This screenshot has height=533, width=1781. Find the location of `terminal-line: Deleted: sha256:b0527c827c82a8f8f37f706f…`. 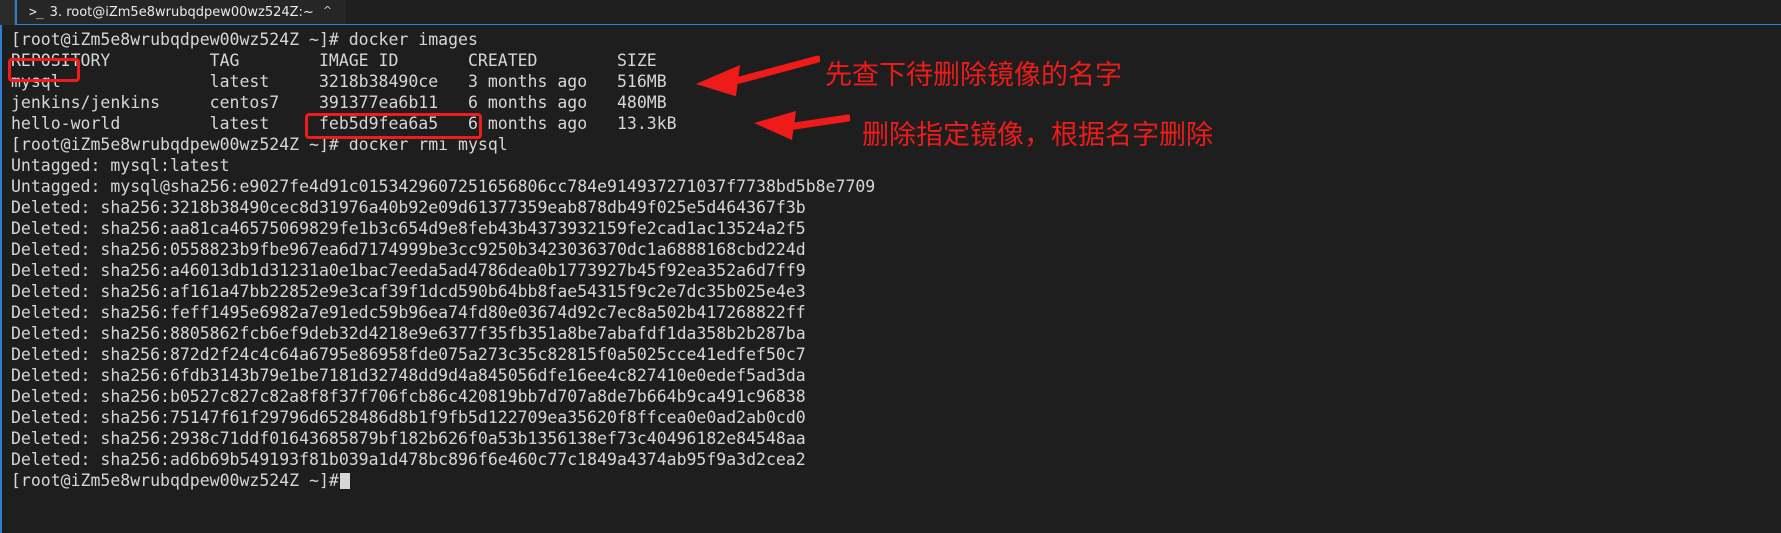

terminal-line: Deleted: sha256:b0527c827c82a8f8f37f706f… is located at coordinates (408, 396).